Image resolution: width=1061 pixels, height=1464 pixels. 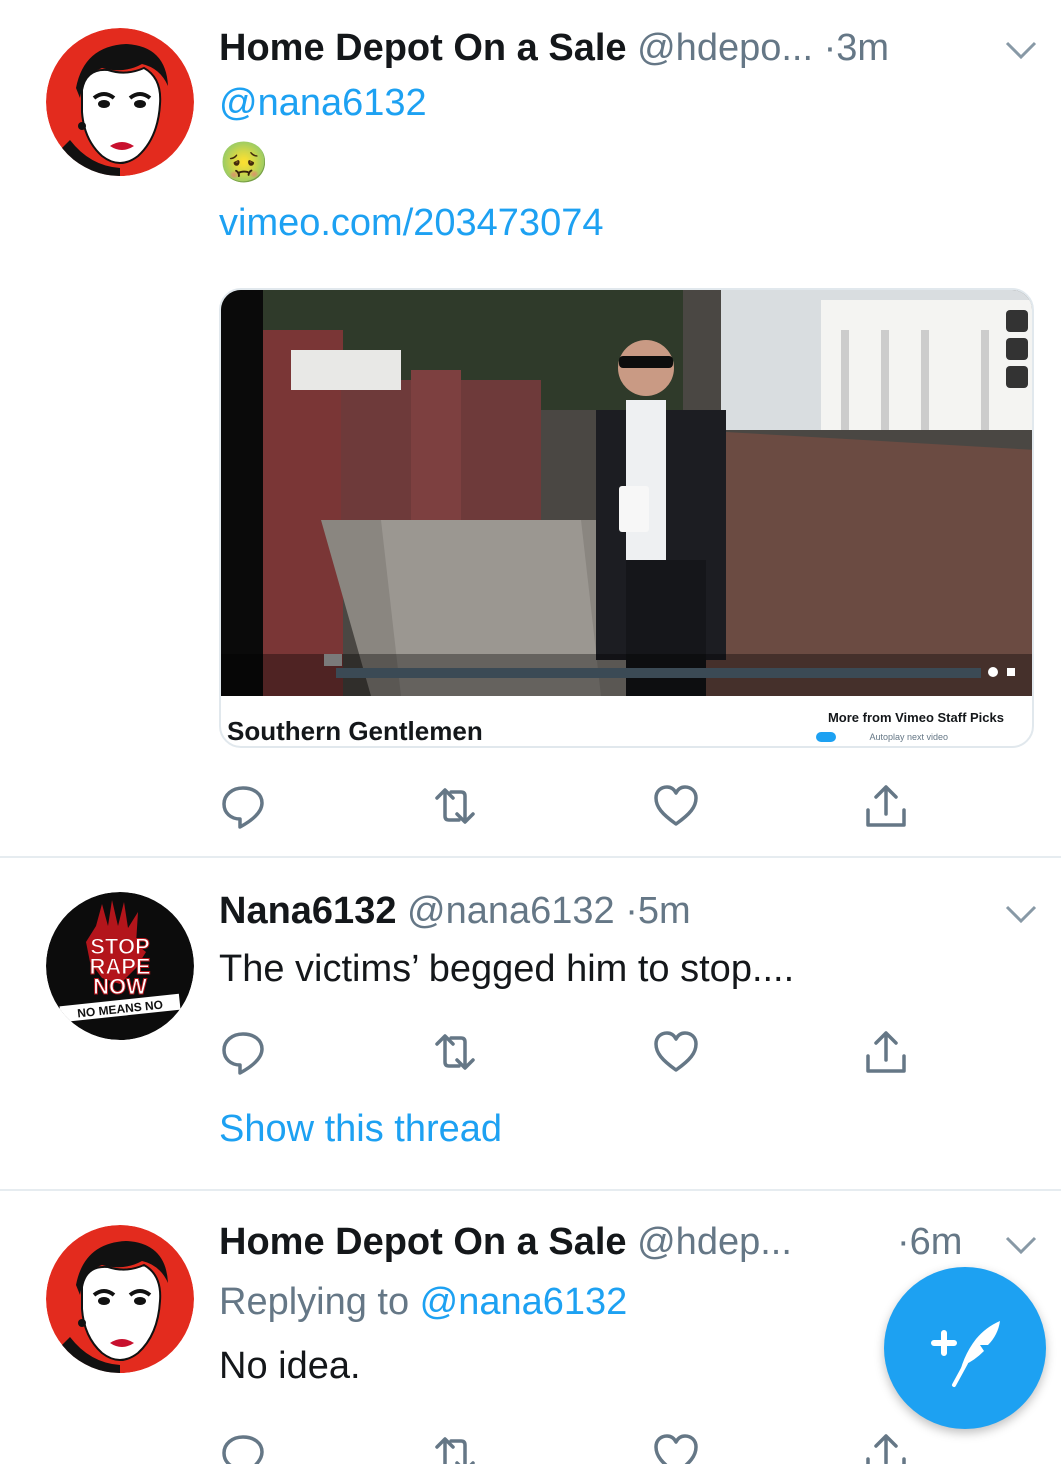 I want to click on card-title: Southern Gentlemen, so click(x=355, y=731).